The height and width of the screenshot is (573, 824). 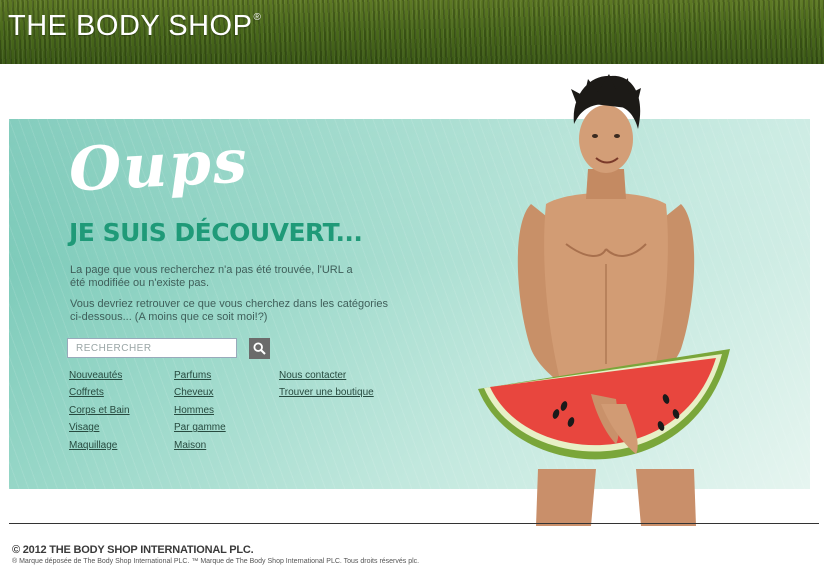 What do you see at coordinates (133, 550) in the screenshot?
I see `copyright-text: © 2012 THE BODY SHOP INTERNATIONAL PLC.` at bounding box center [133, 550].